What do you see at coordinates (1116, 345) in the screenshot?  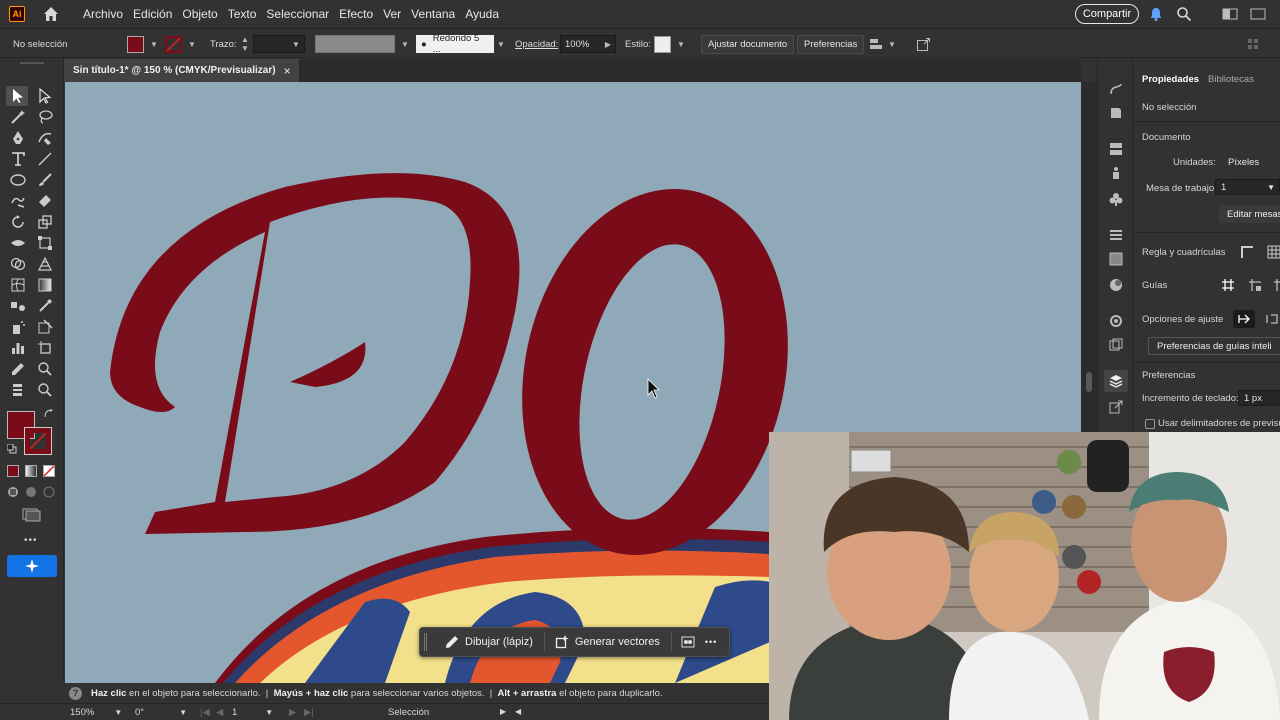 I see `artboards-panel-icon` at bounding box center [1116, 345].